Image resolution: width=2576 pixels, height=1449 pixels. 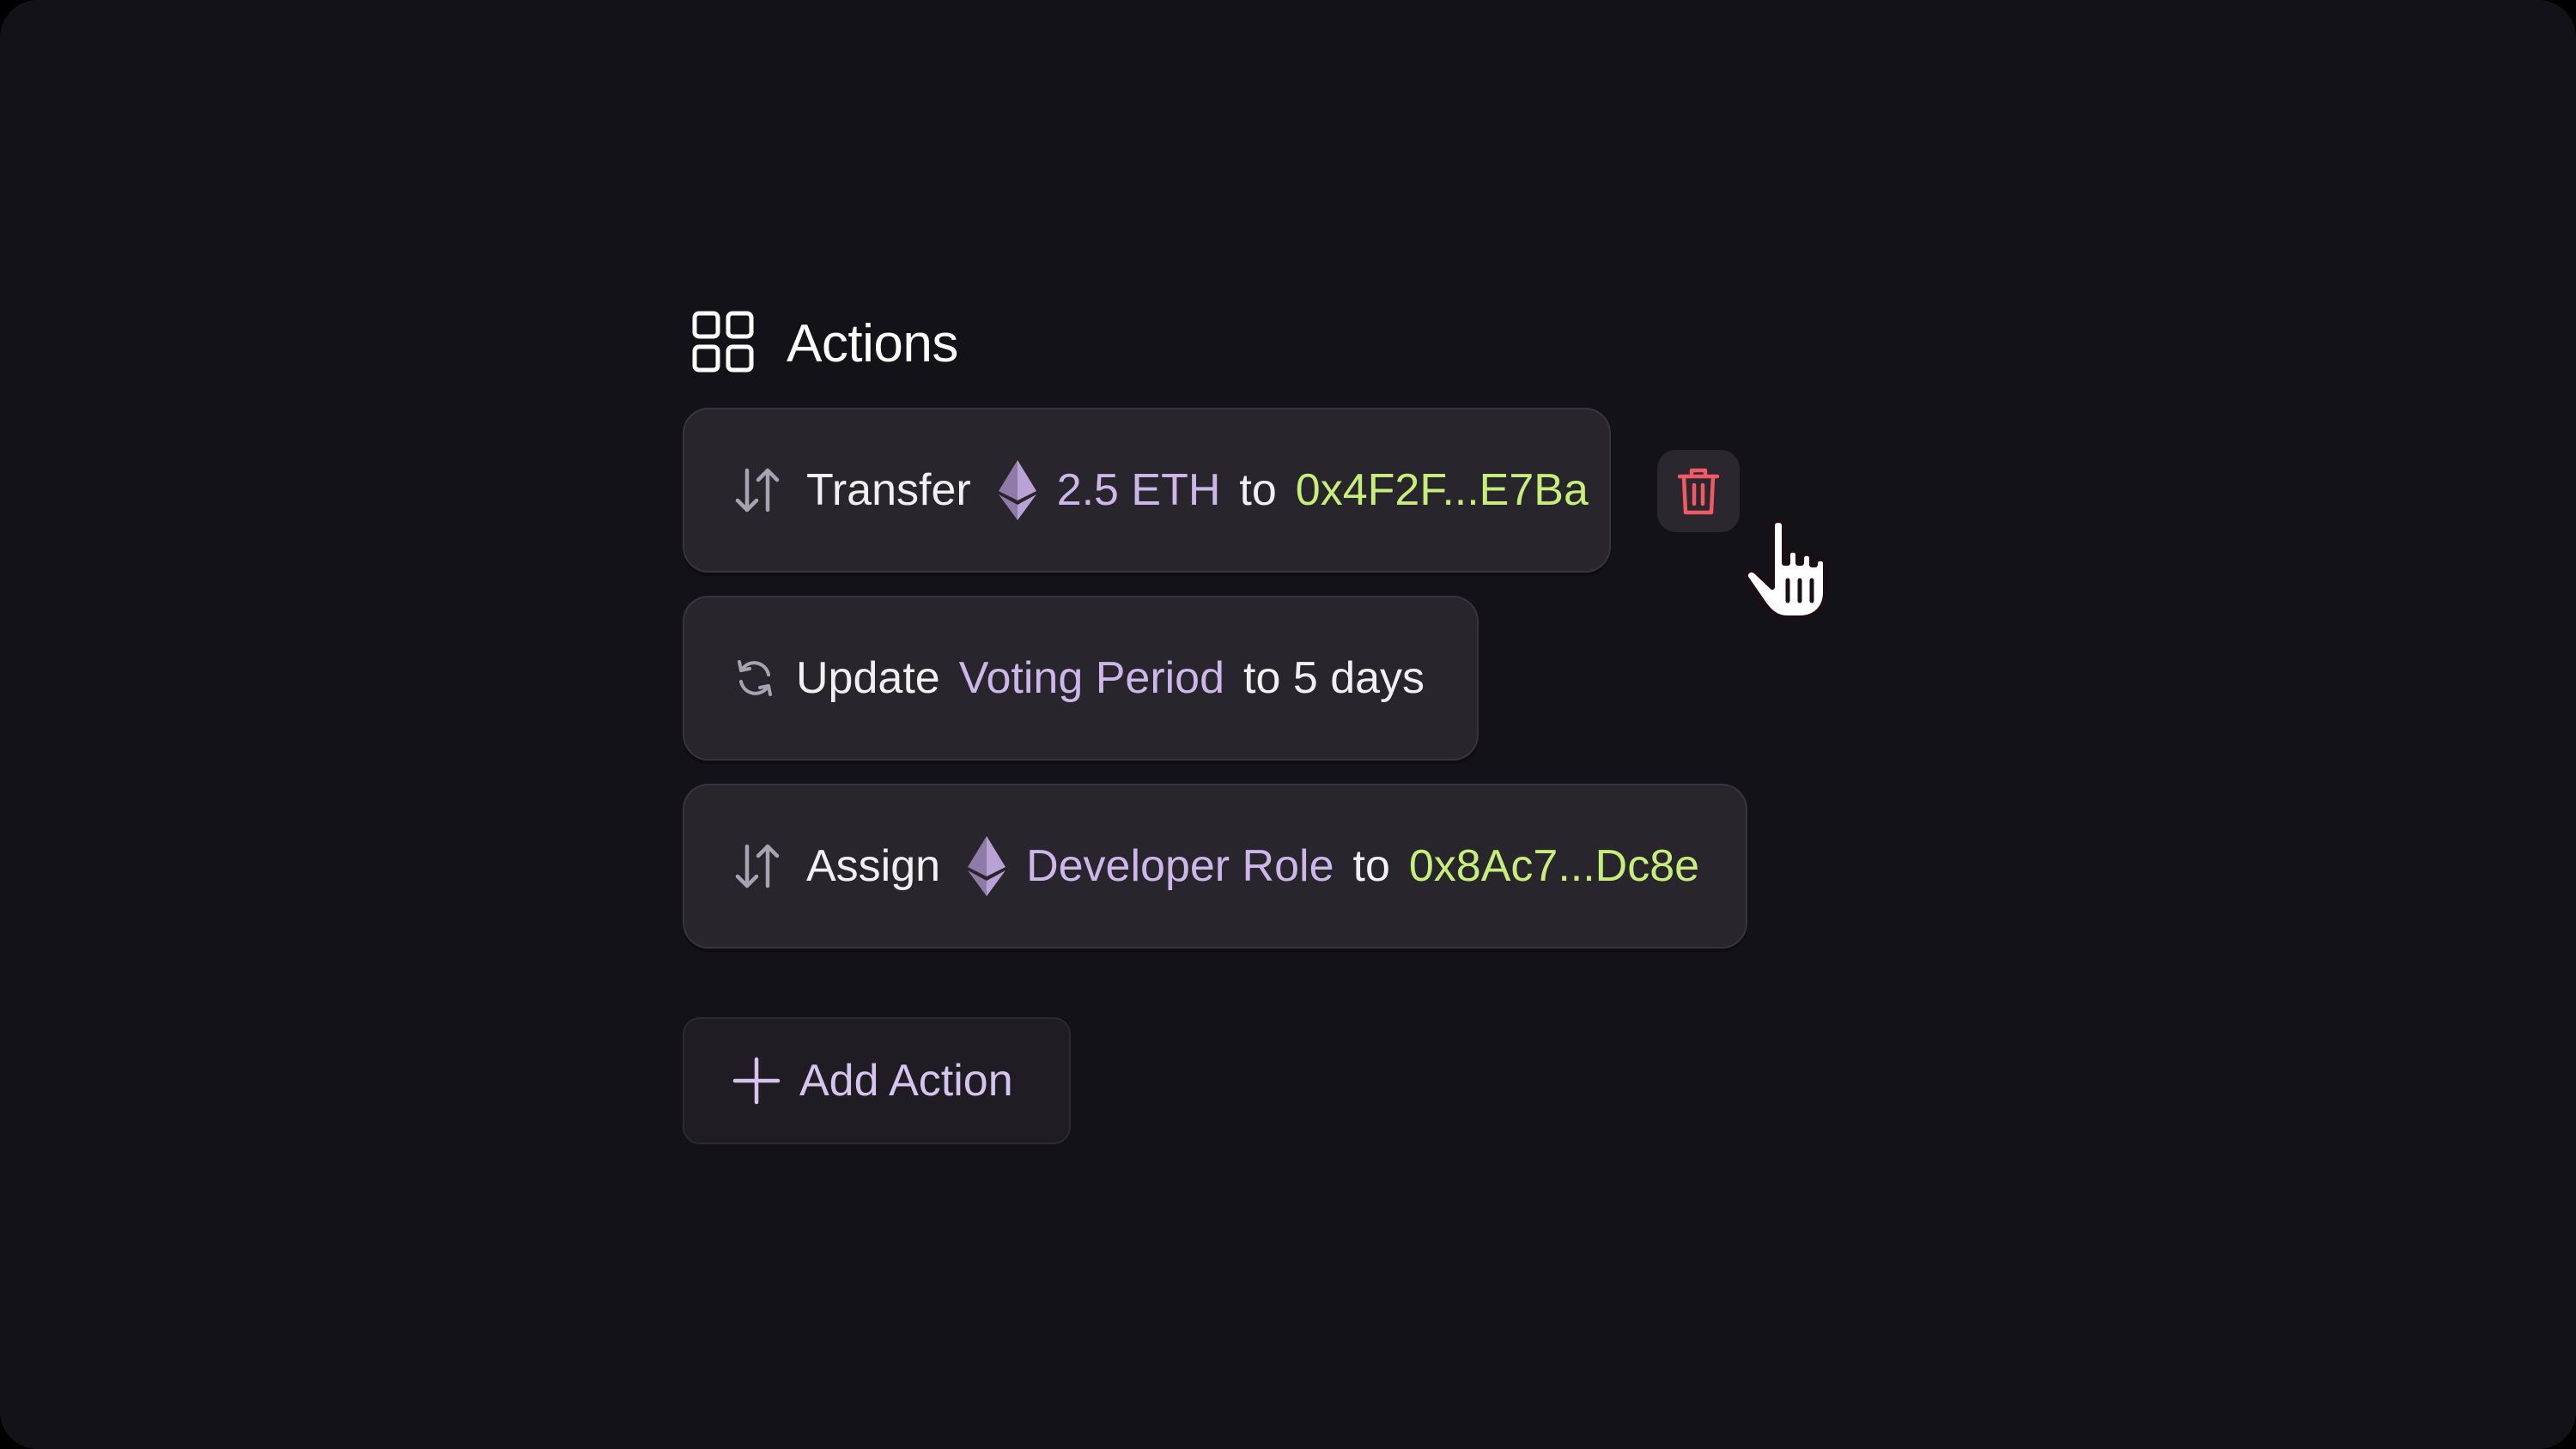 What do you see at coordinates (755, 678) in the screenshot?
I see `refresh-icon` at bounding box center [755, 678].